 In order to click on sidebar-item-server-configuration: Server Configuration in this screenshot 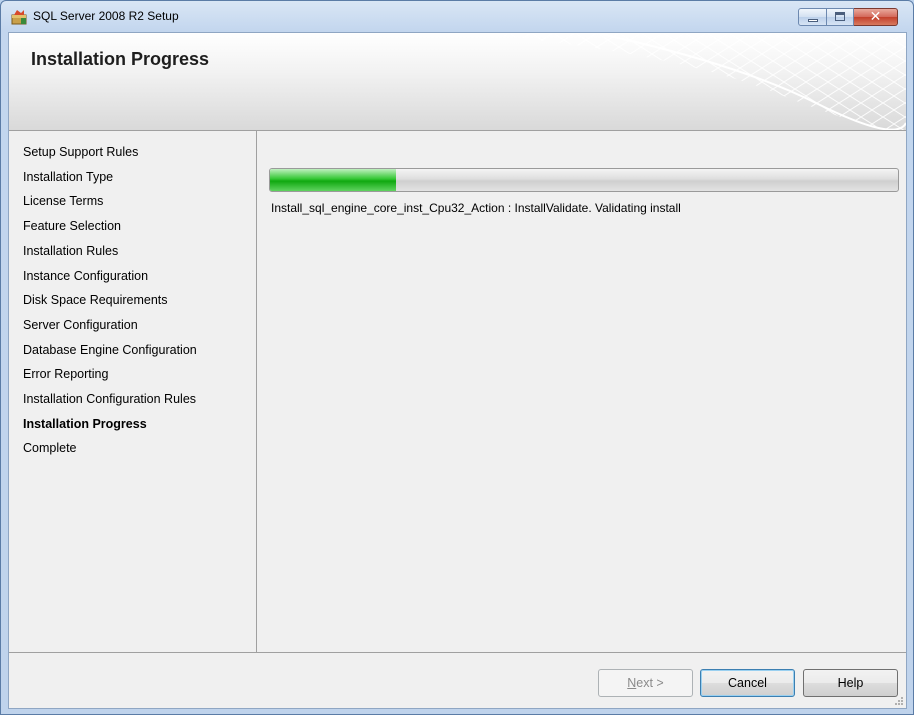, I will do `click(80, 325)`.